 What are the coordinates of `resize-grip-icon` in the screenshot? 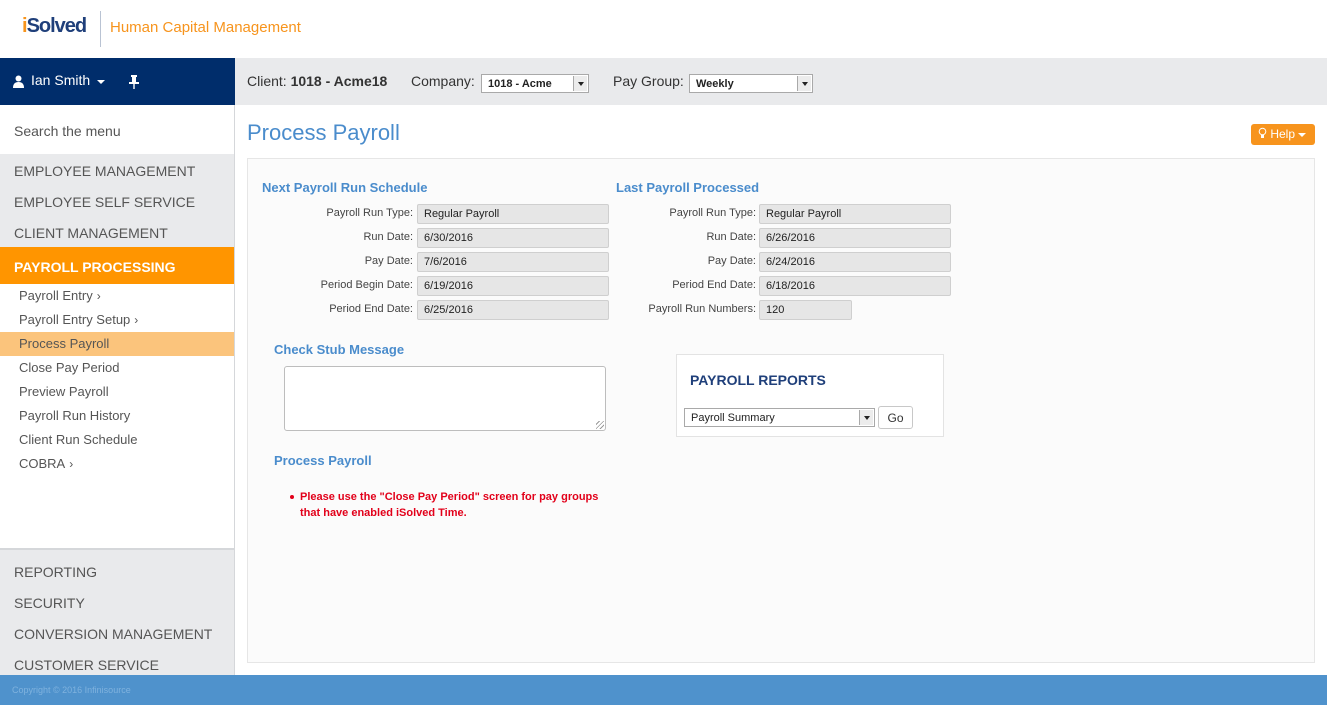 It's located at (600, 425).